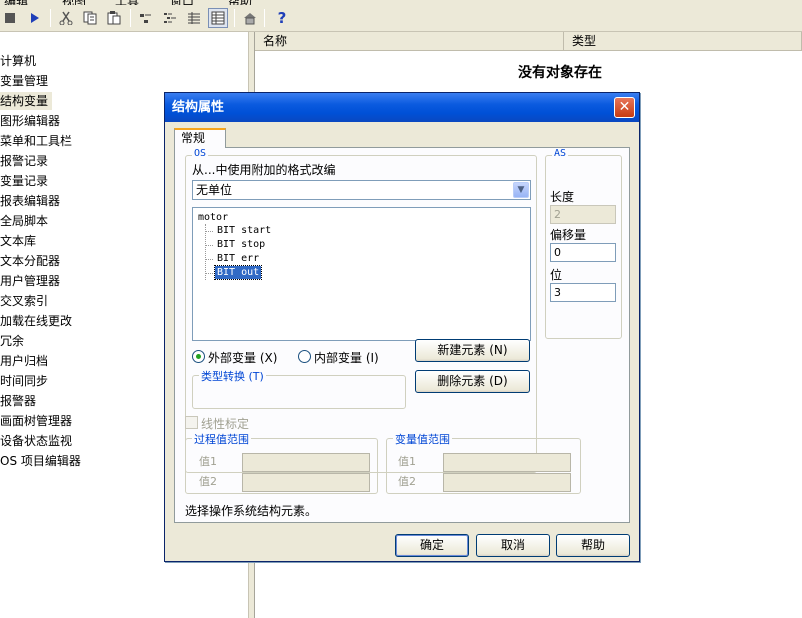 The image size is (802, 618). Describe the element at coordinates (213, 217) in the screenshot. I see `tree-root-node: motor` at that location.